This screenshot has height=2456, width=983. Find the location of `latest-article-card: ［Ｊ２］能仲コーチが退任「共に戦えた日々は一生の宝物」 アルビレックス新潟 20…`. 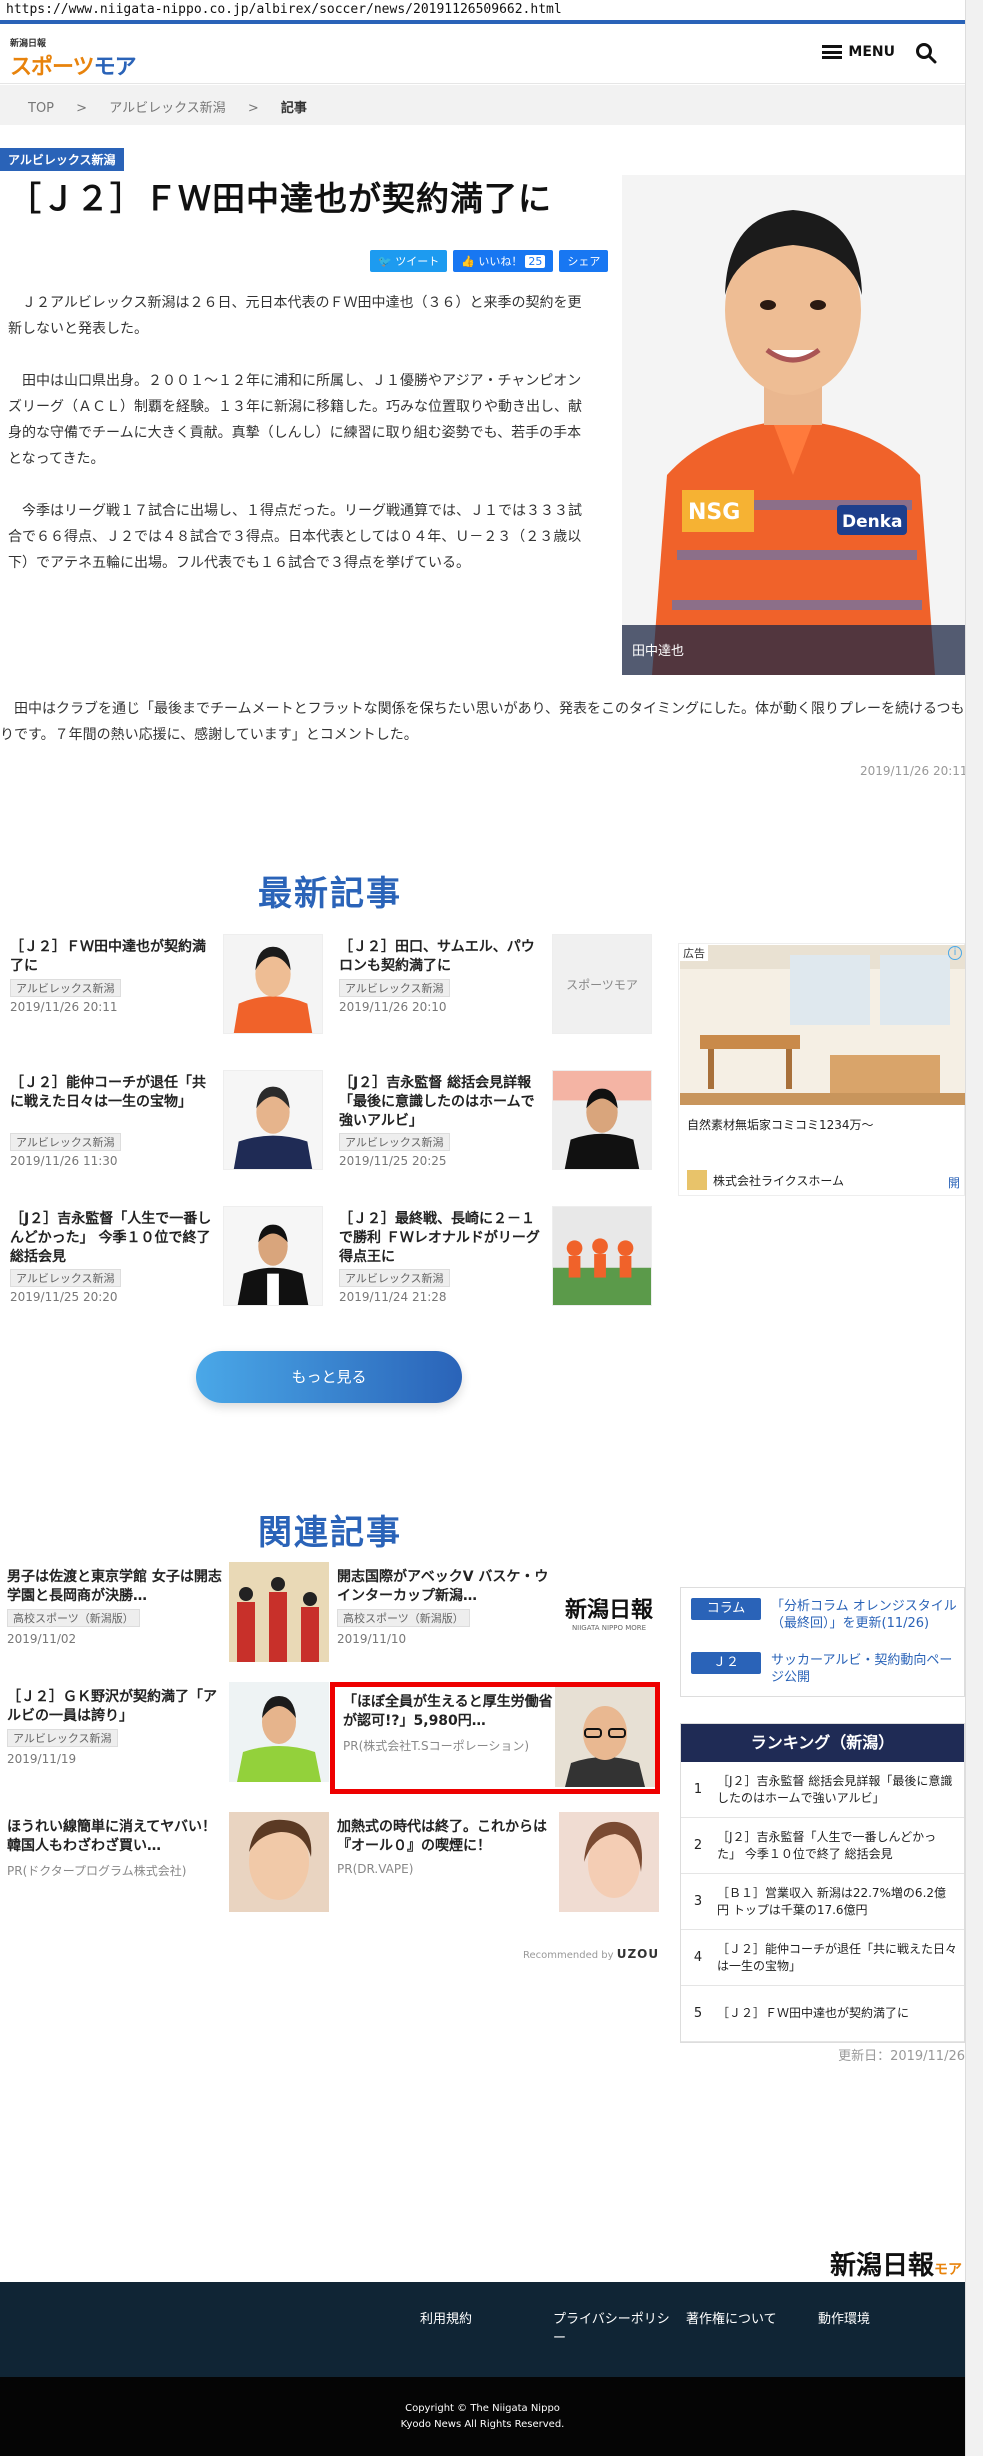

latest-article-card: ［Ｊ２］能仲コーチが退任「共に戦えた日々は一生の宝物」 アルビレックス新潟 20… is located at coordinates (170, 1120).